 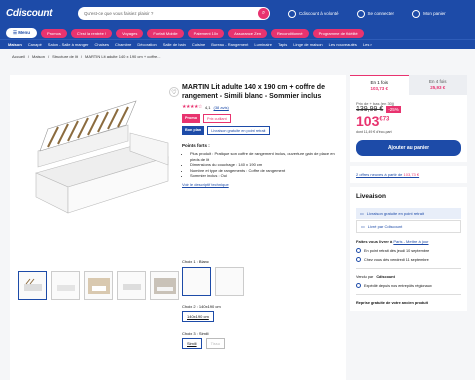 I want to click on favorite-heart-icon: ♡, so click(x=174, y=92).